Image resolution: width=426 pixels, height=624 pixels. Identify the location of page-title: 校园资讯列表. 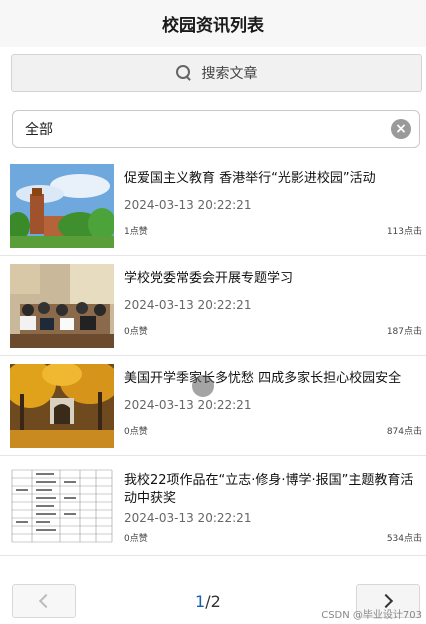
(213, 26).